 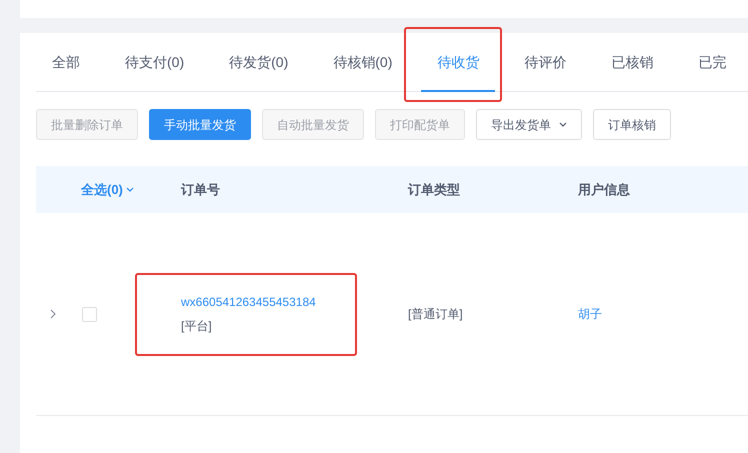 I want to click on tab: 待评价, so click(x=545, y=62).